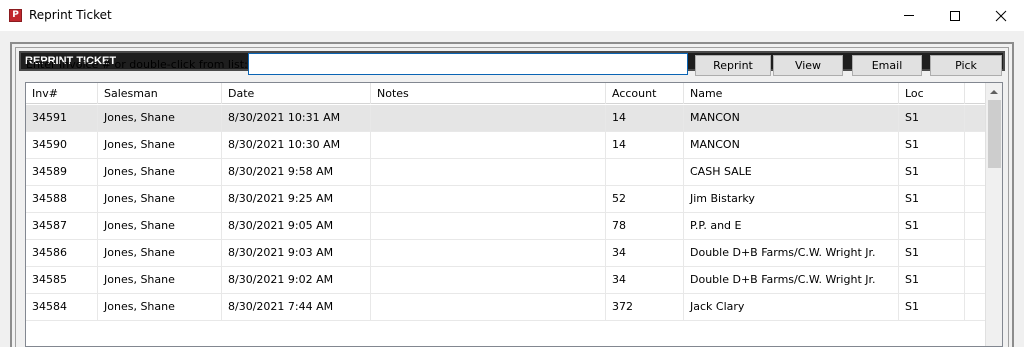 The image size is (1024, 347). I want to click on pick-button: Pick, so click(966, 65).